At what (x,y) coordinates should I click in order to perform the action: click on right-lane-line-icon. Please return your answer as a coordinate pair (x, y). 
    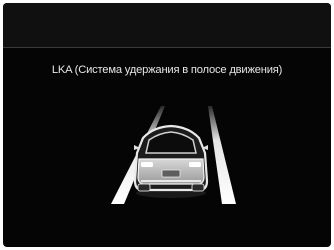
    Looking at the image, I should click on (222, 155).